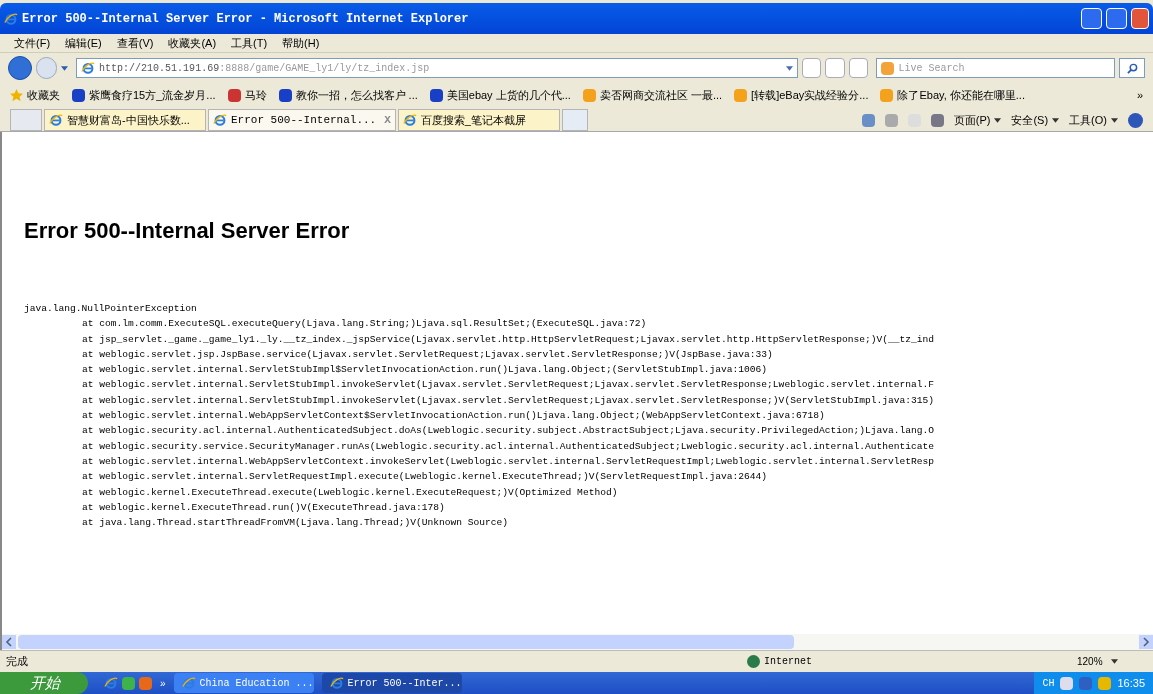 The height and width of the screenshot is (694, 1153). What do you see at coordinates (788, 662) in the screenshot?
I see `zone-label: Internet` at bounding box center [788, 662].